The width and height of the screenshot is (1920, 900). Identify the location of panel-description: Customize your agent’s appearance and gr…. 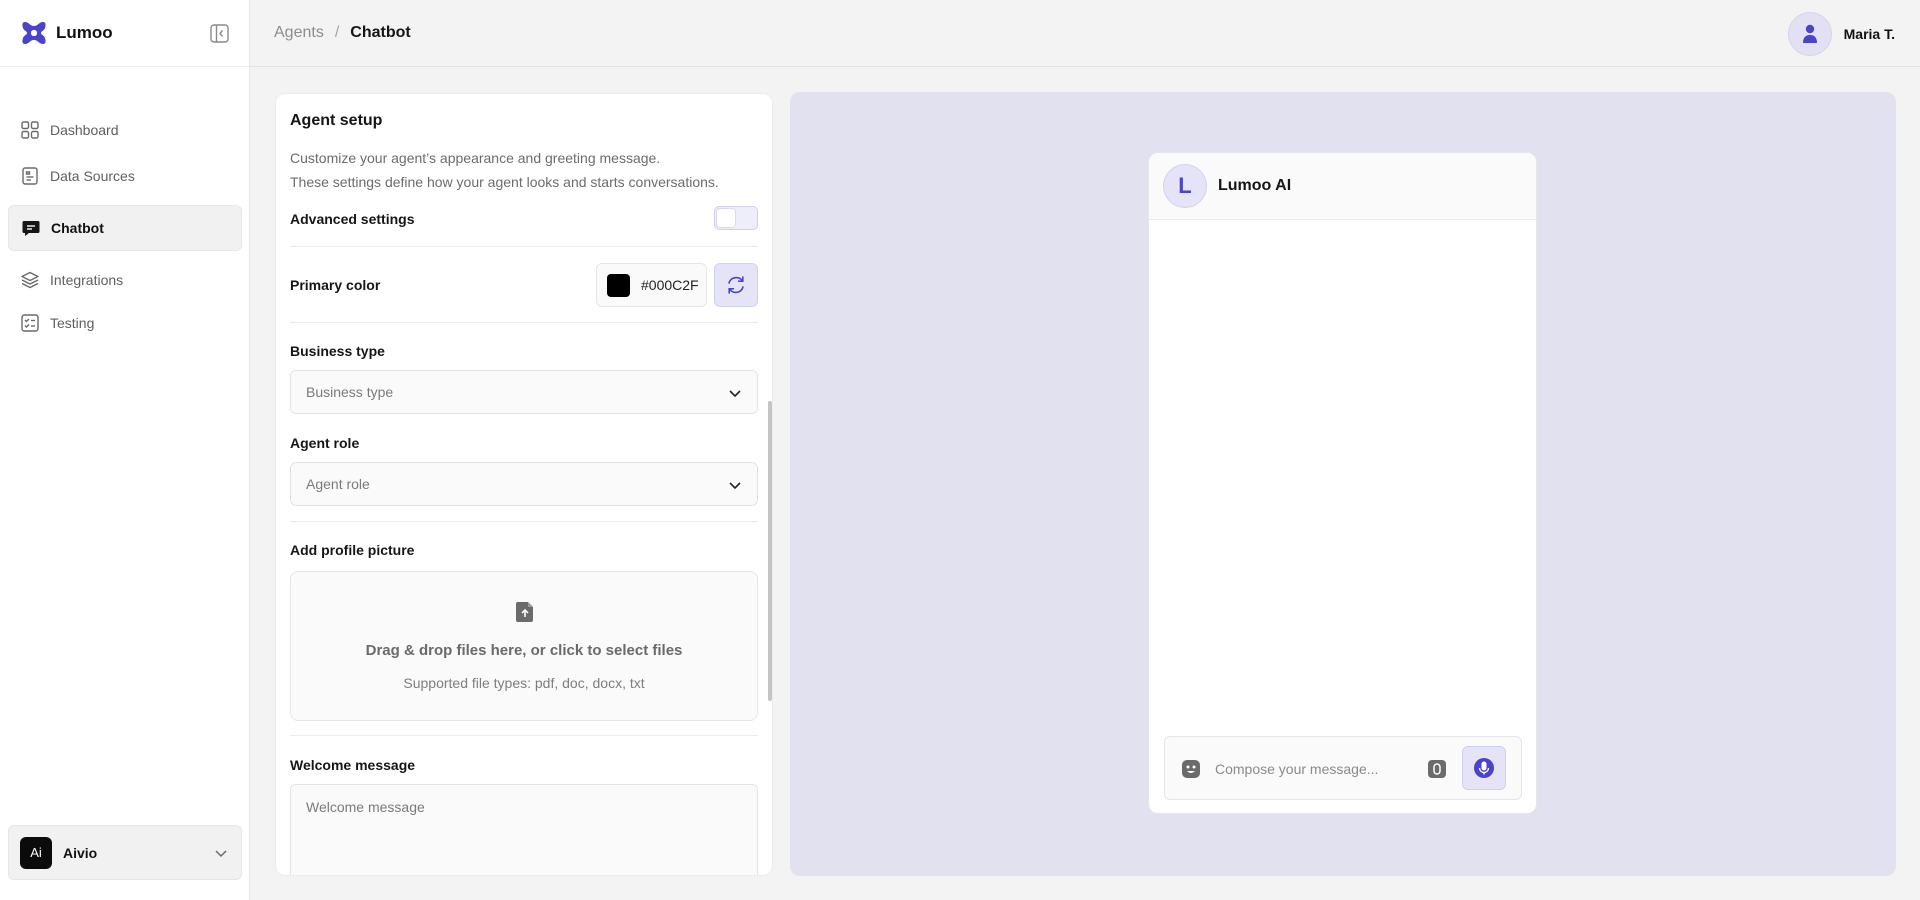
(504, 170).